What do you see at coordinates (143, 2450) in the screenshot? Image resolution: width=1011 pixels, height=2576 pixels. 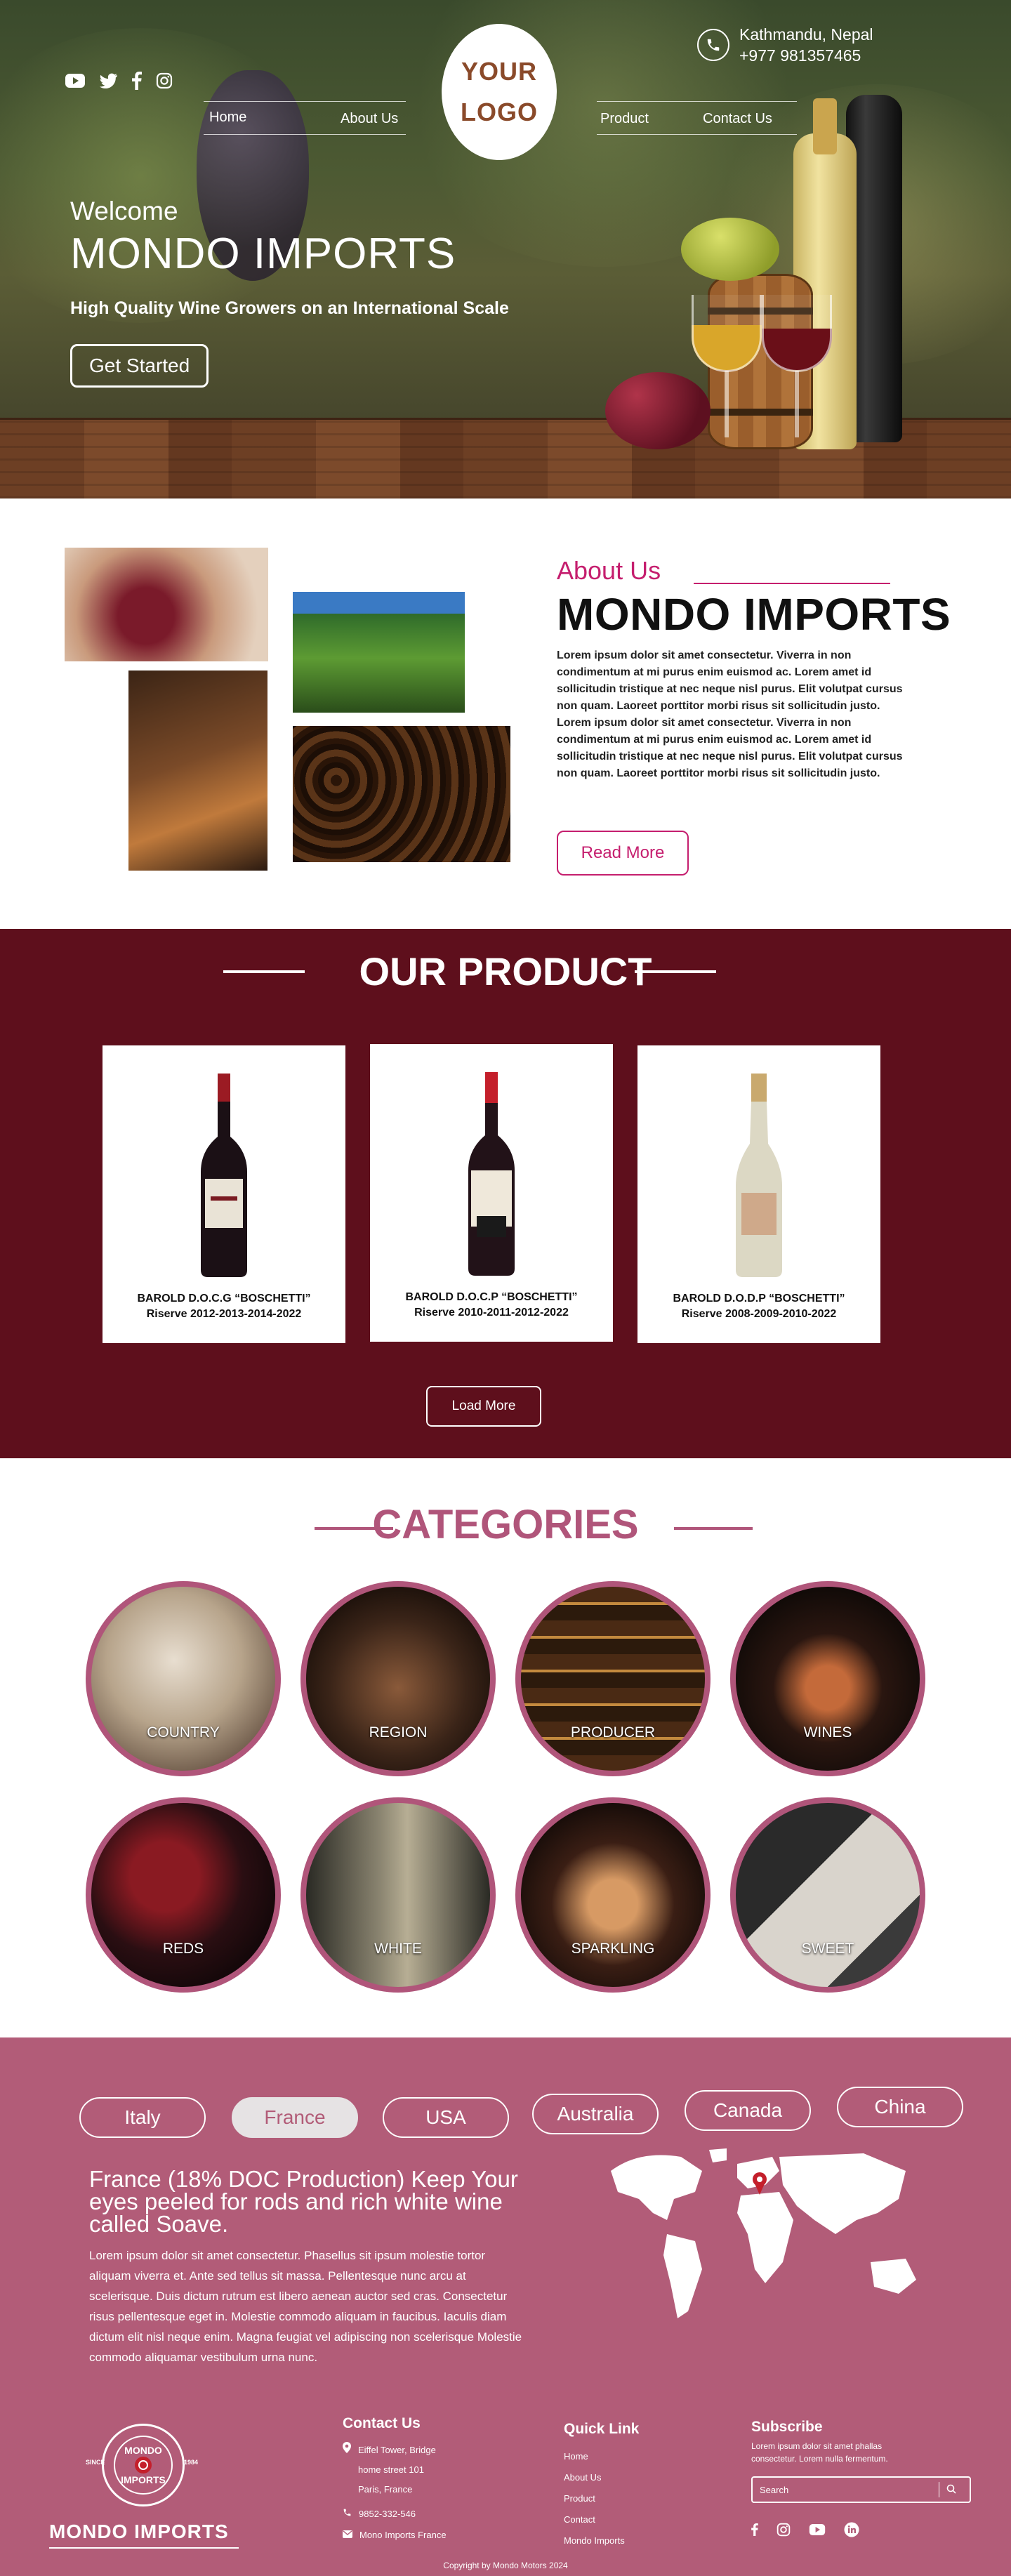 I see `seal-top-text: MONDO` at bounding box center [143, 2450].